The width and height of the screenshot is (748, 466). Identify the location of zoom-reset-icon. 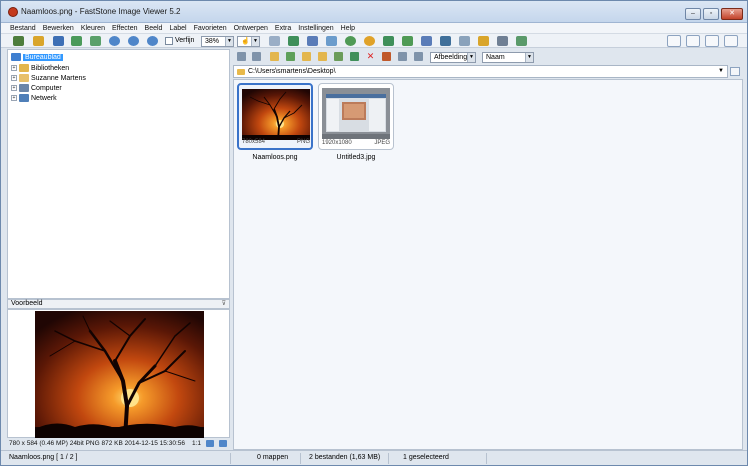
(152, 41).